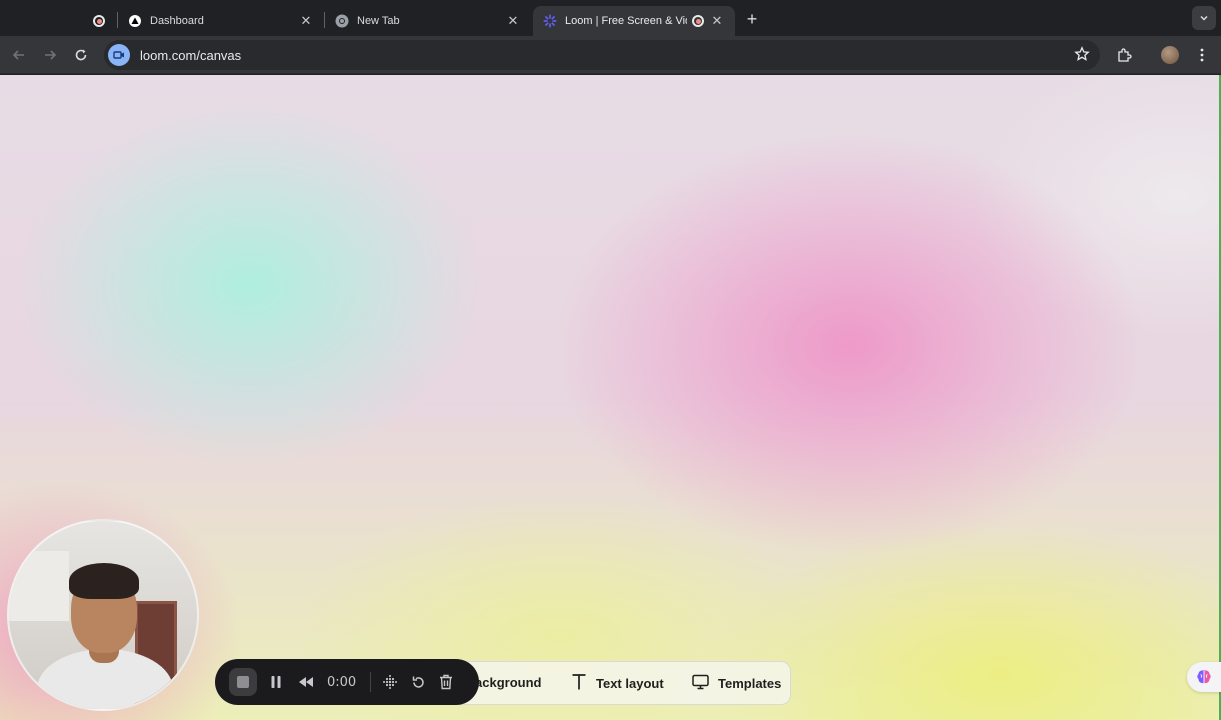 The height and width of the screenshot is (720, 1221). I want to click on templates-label: Templates, so click(750, 683).